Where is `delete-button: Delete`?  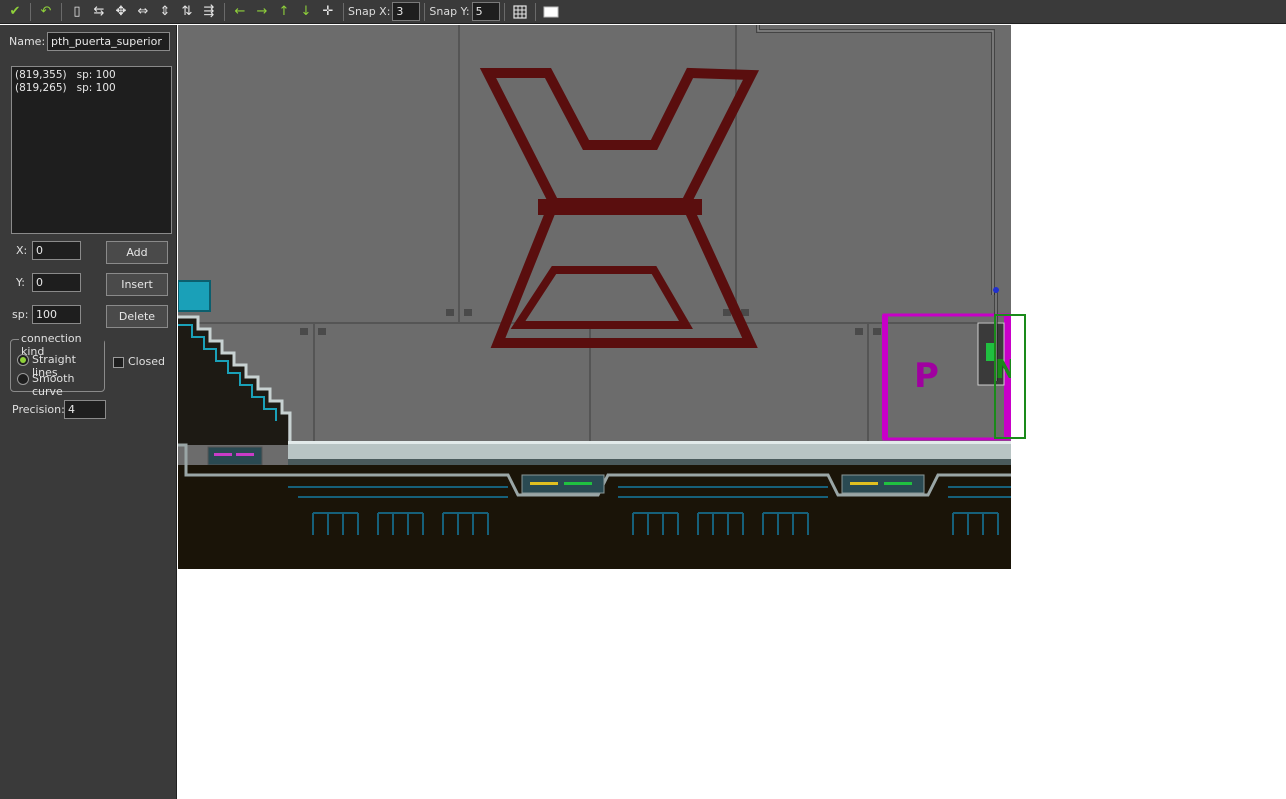
delete-button: Delete is located at coordinates (137, 316).